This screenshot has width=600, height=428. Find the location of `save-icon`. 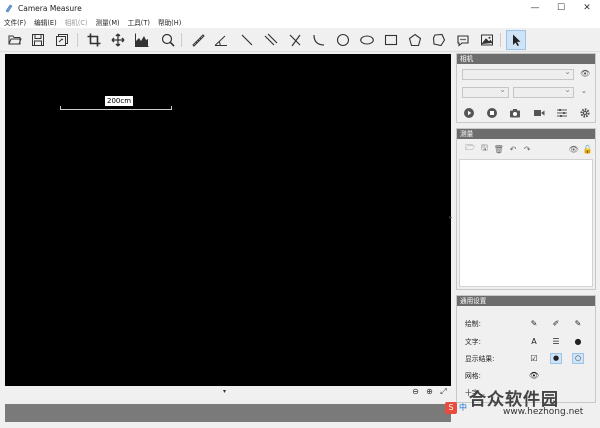

save-icon is located at coordinates (38, 40).